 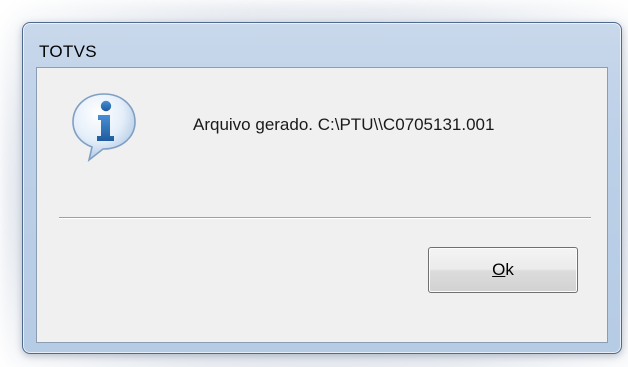 I want to click on ok-accelerator-key: O, so click(x=499, y=269).